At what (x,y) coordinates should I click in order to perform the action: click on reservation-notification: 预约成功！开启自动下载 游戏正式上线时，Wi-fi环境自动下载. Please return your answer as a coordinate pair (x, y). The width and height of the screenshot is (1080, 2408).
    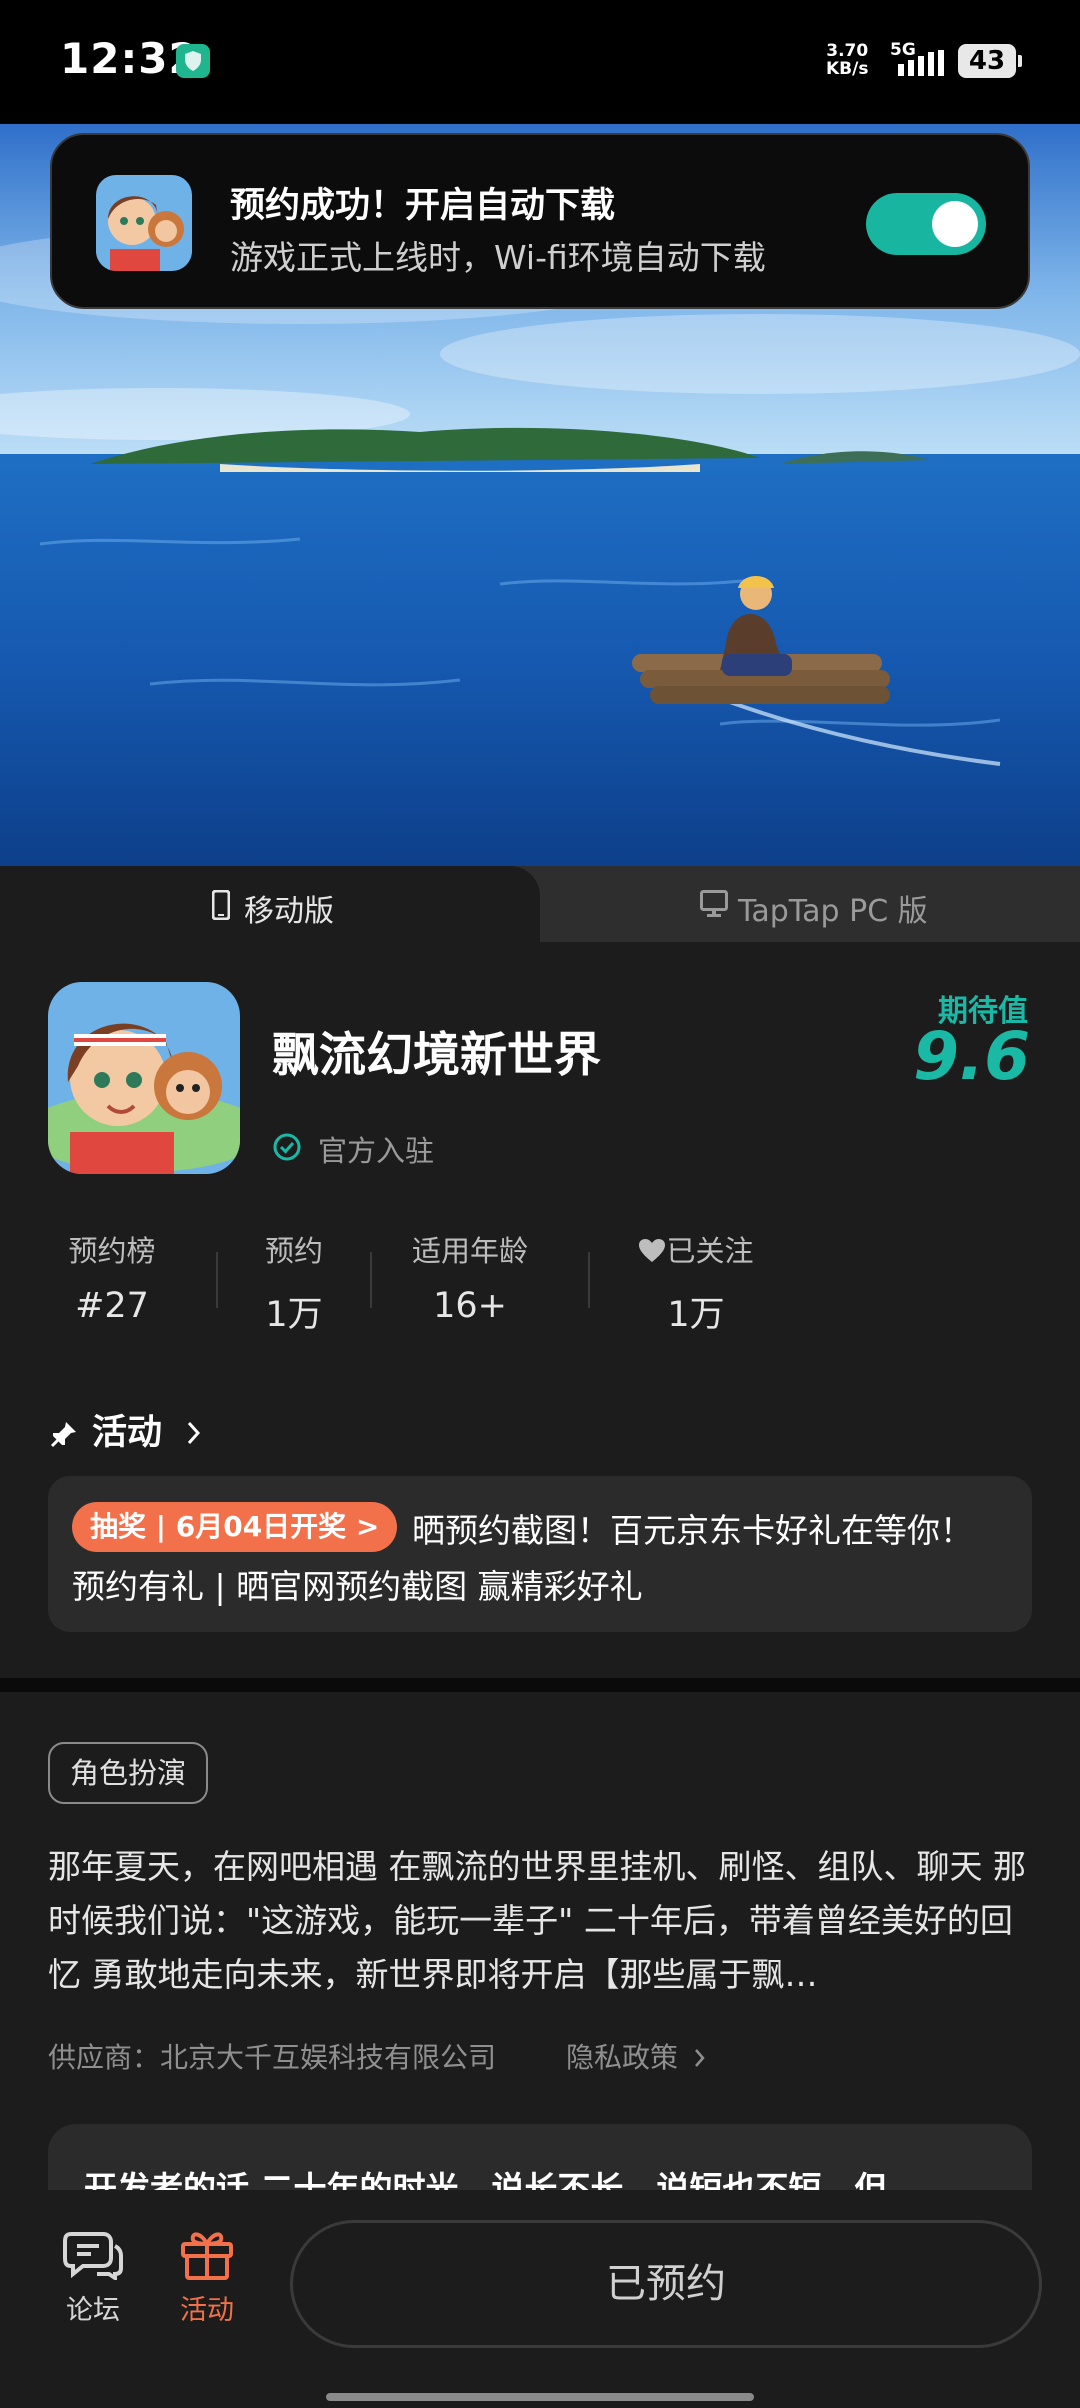
    Looking at the image, I should click on (540, 221).